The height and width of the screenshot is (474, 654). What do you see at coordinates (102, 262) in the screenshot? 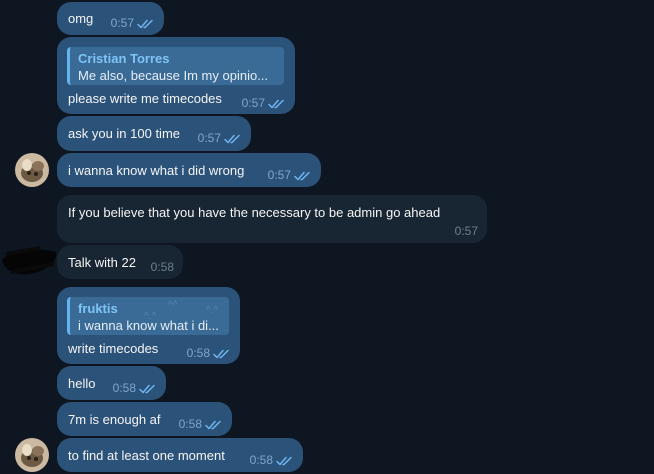
I see `message-text: Talk with 22` at bounding box center [102, 262].